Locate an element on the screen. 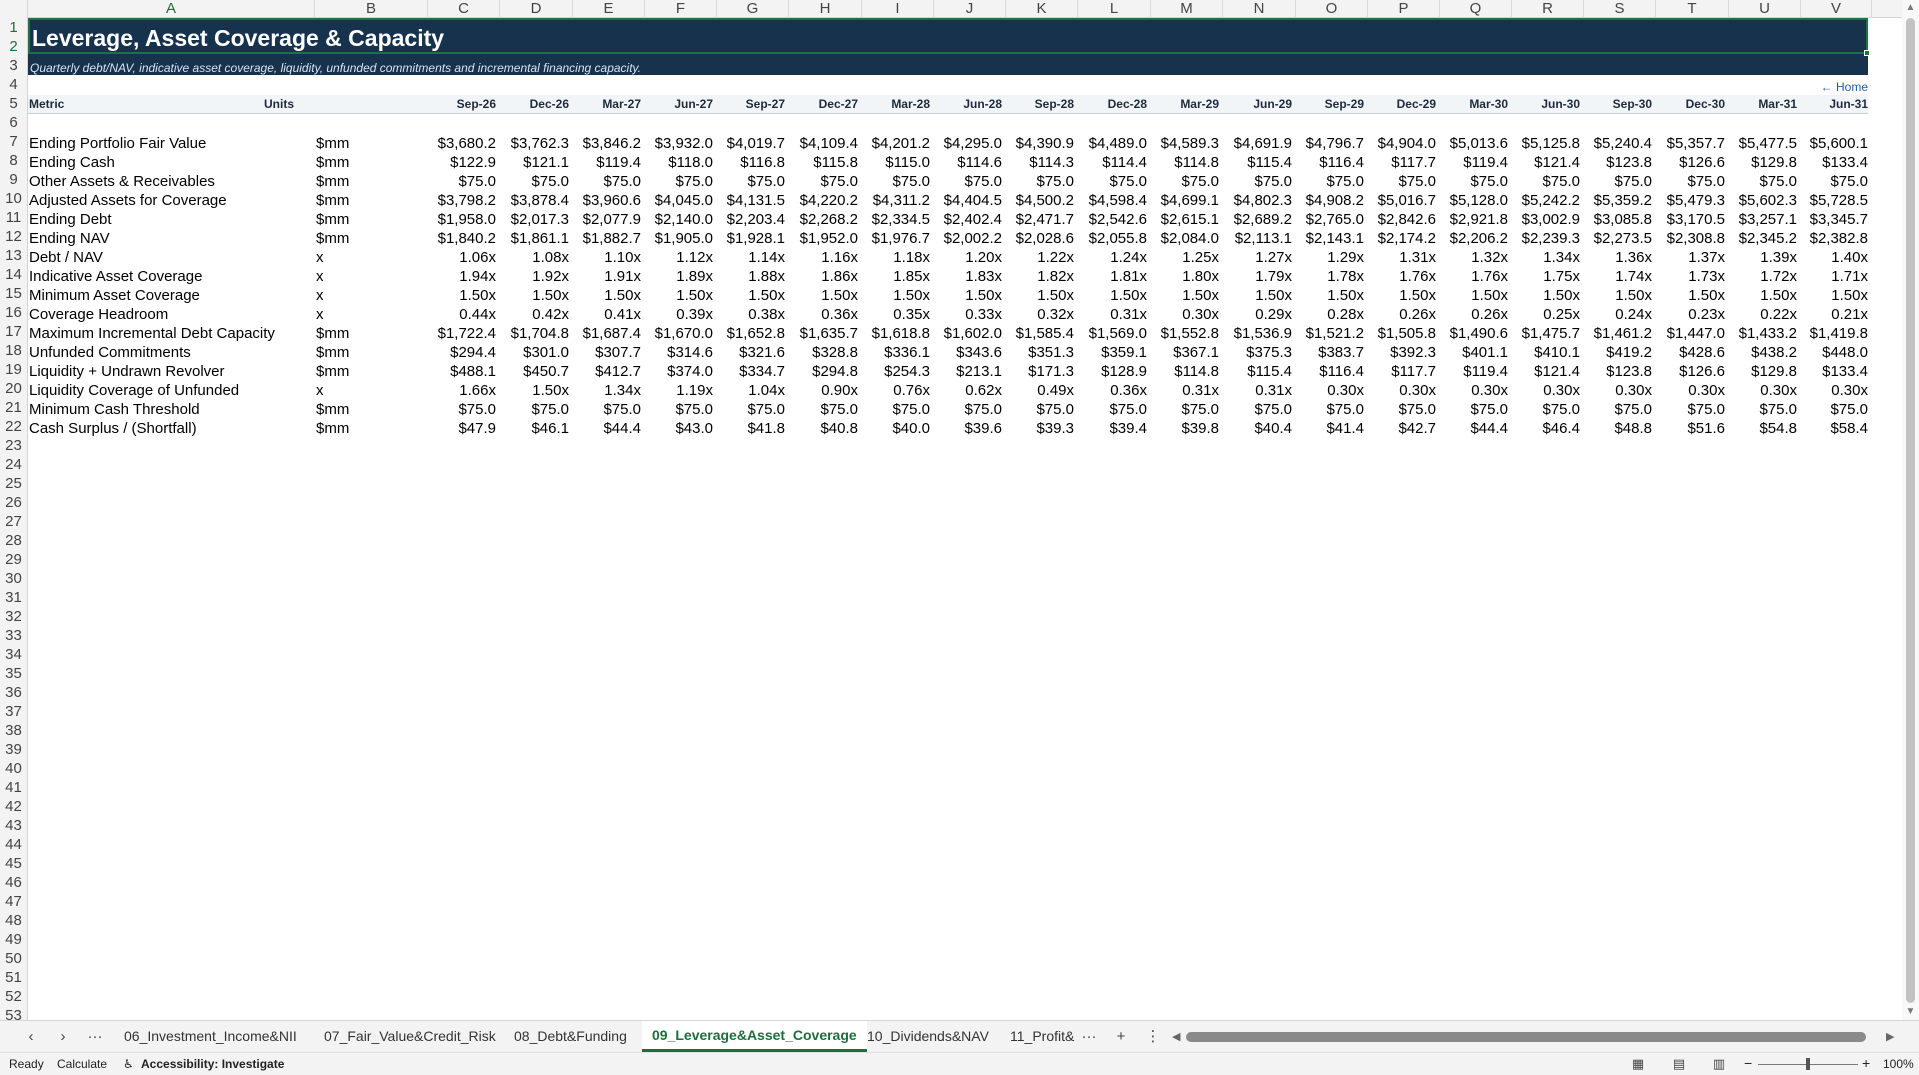 This screenshot has height=1075, width=1919. value-cell: $4,404.5 is located at coordinates (968, 200).